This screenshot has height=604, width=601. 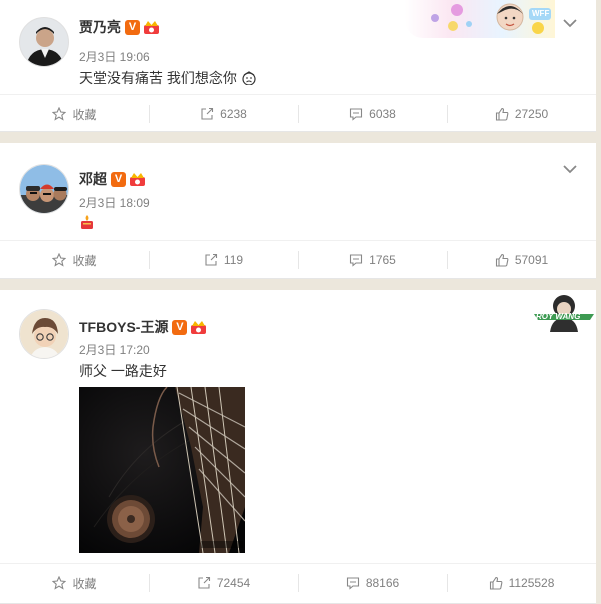 I want to click on repost-button: 119, so click(x=223, y=260).